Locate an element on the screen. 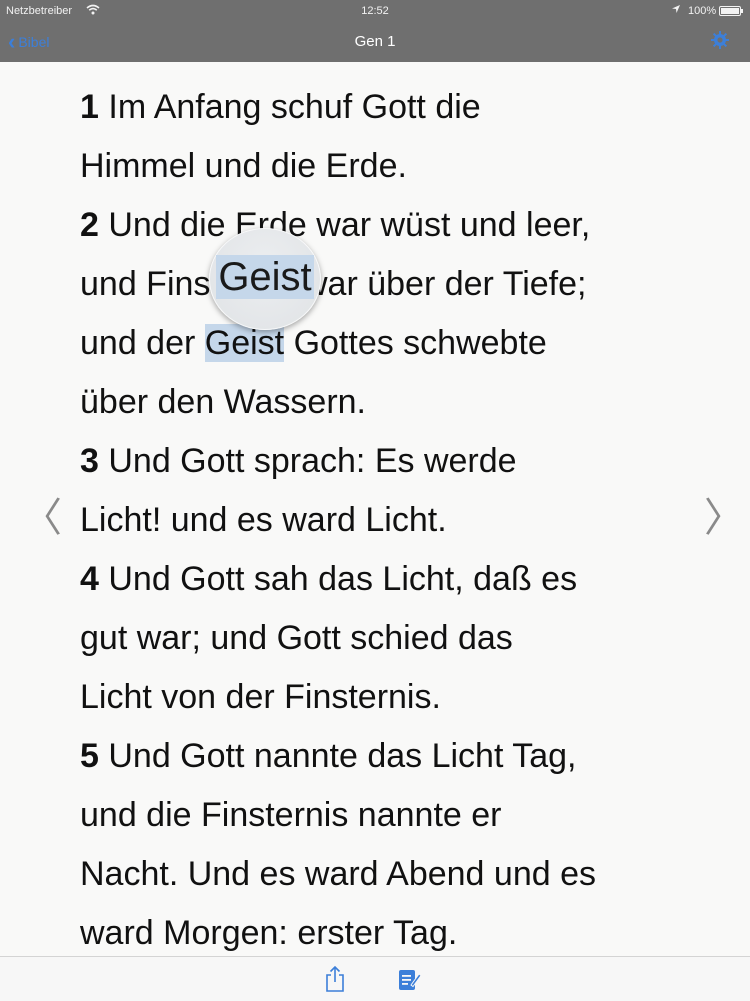  verse-text: Und Gott sah das Licht, daß es is located at coordinates (338, 579).